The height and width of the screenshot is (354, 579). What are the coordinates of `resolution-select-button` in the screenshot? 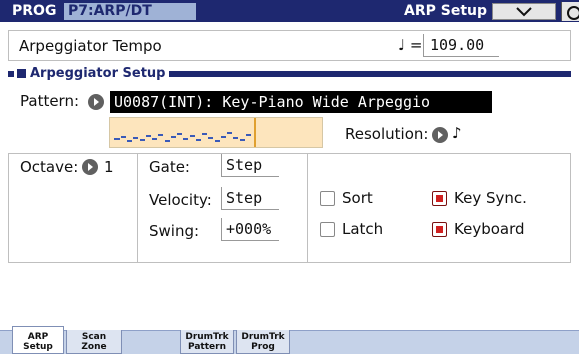 It's located at (440, 135).